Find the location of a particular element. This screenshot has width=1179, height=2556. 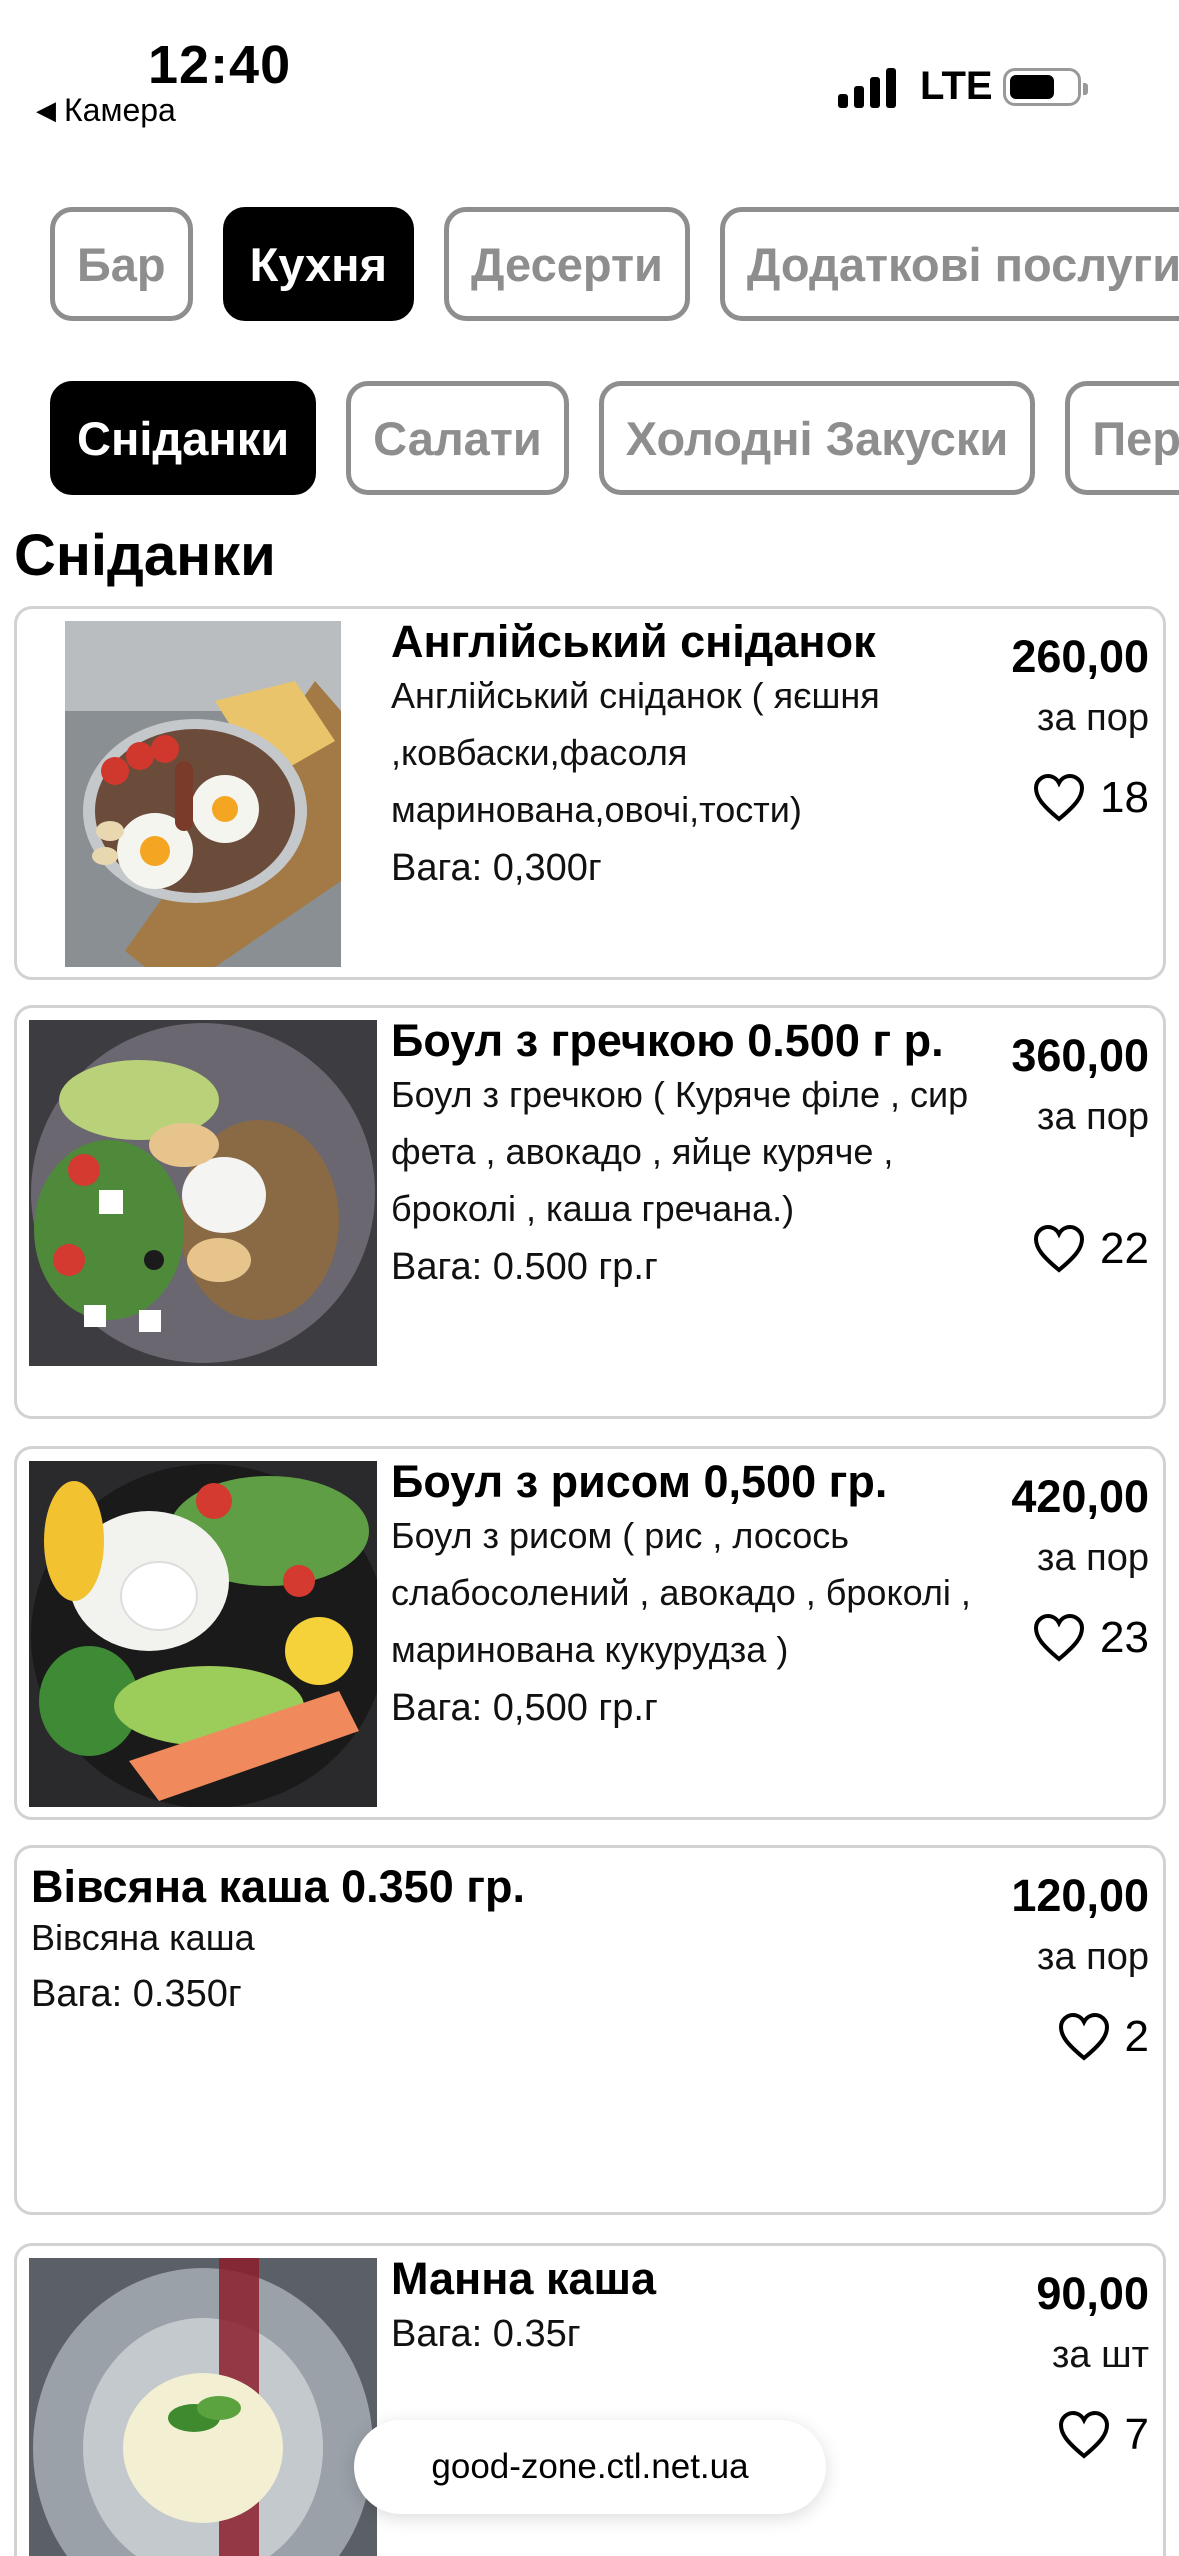

item-price: 90,00 is located at coordinates (1092, 2293).